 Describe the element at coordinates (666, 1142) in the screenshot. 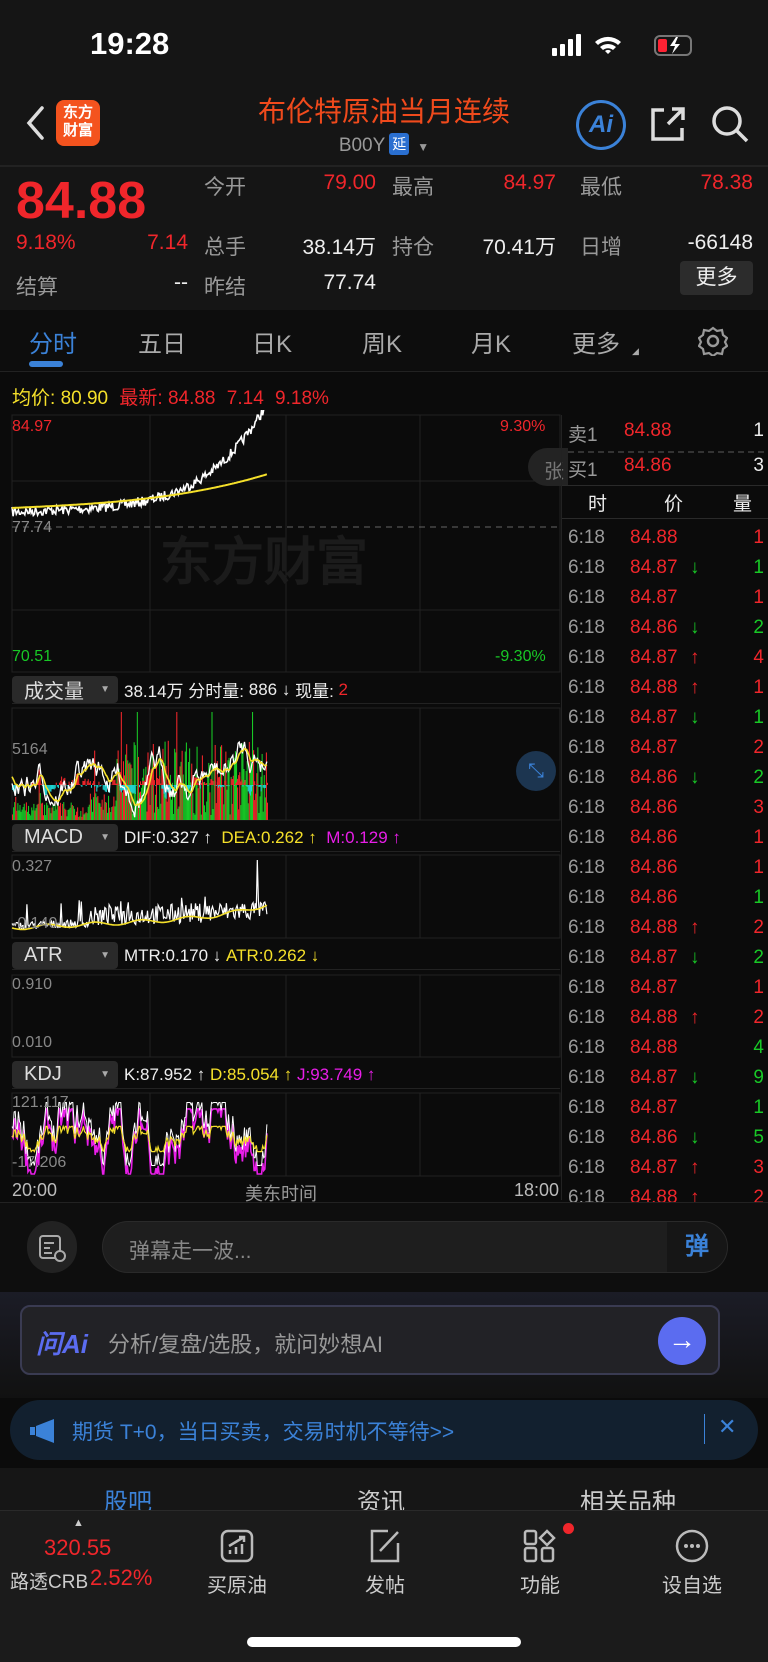

I see `trade-row: 6:18 84.86 ↓ 5` at that location.